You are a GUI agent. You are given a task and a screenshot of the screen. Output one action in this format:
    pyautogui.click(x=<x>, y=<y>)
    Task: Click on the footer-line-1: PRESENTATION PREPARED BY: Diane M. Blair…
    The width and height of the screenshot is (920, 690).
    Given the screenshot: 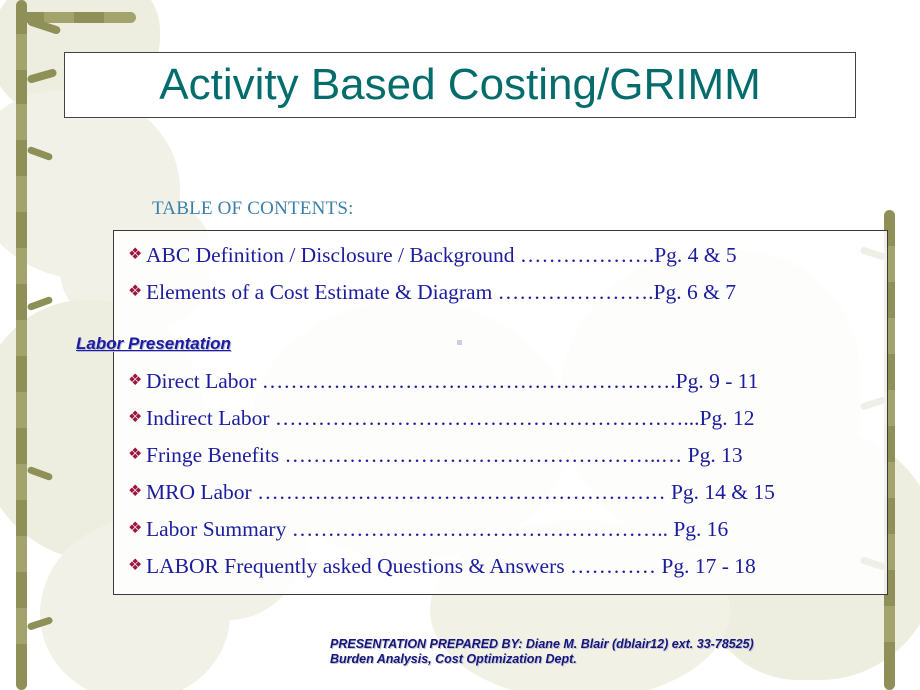 What is the action you would take?
    pyautogui.click(x=542, y=644)
    